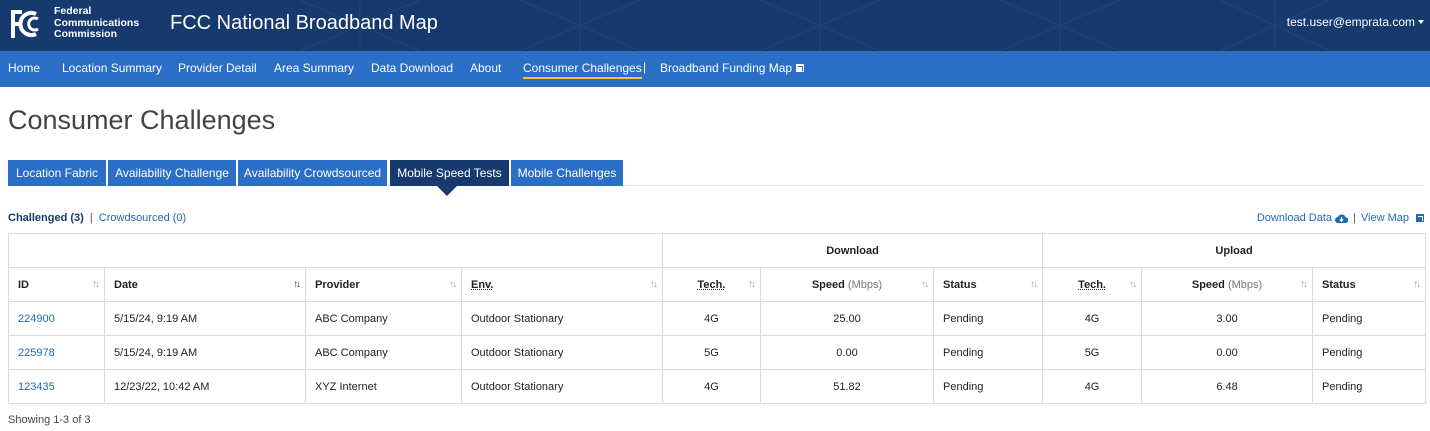  I want to click on table-group-header-row: Download Upload, so click(717, 250).